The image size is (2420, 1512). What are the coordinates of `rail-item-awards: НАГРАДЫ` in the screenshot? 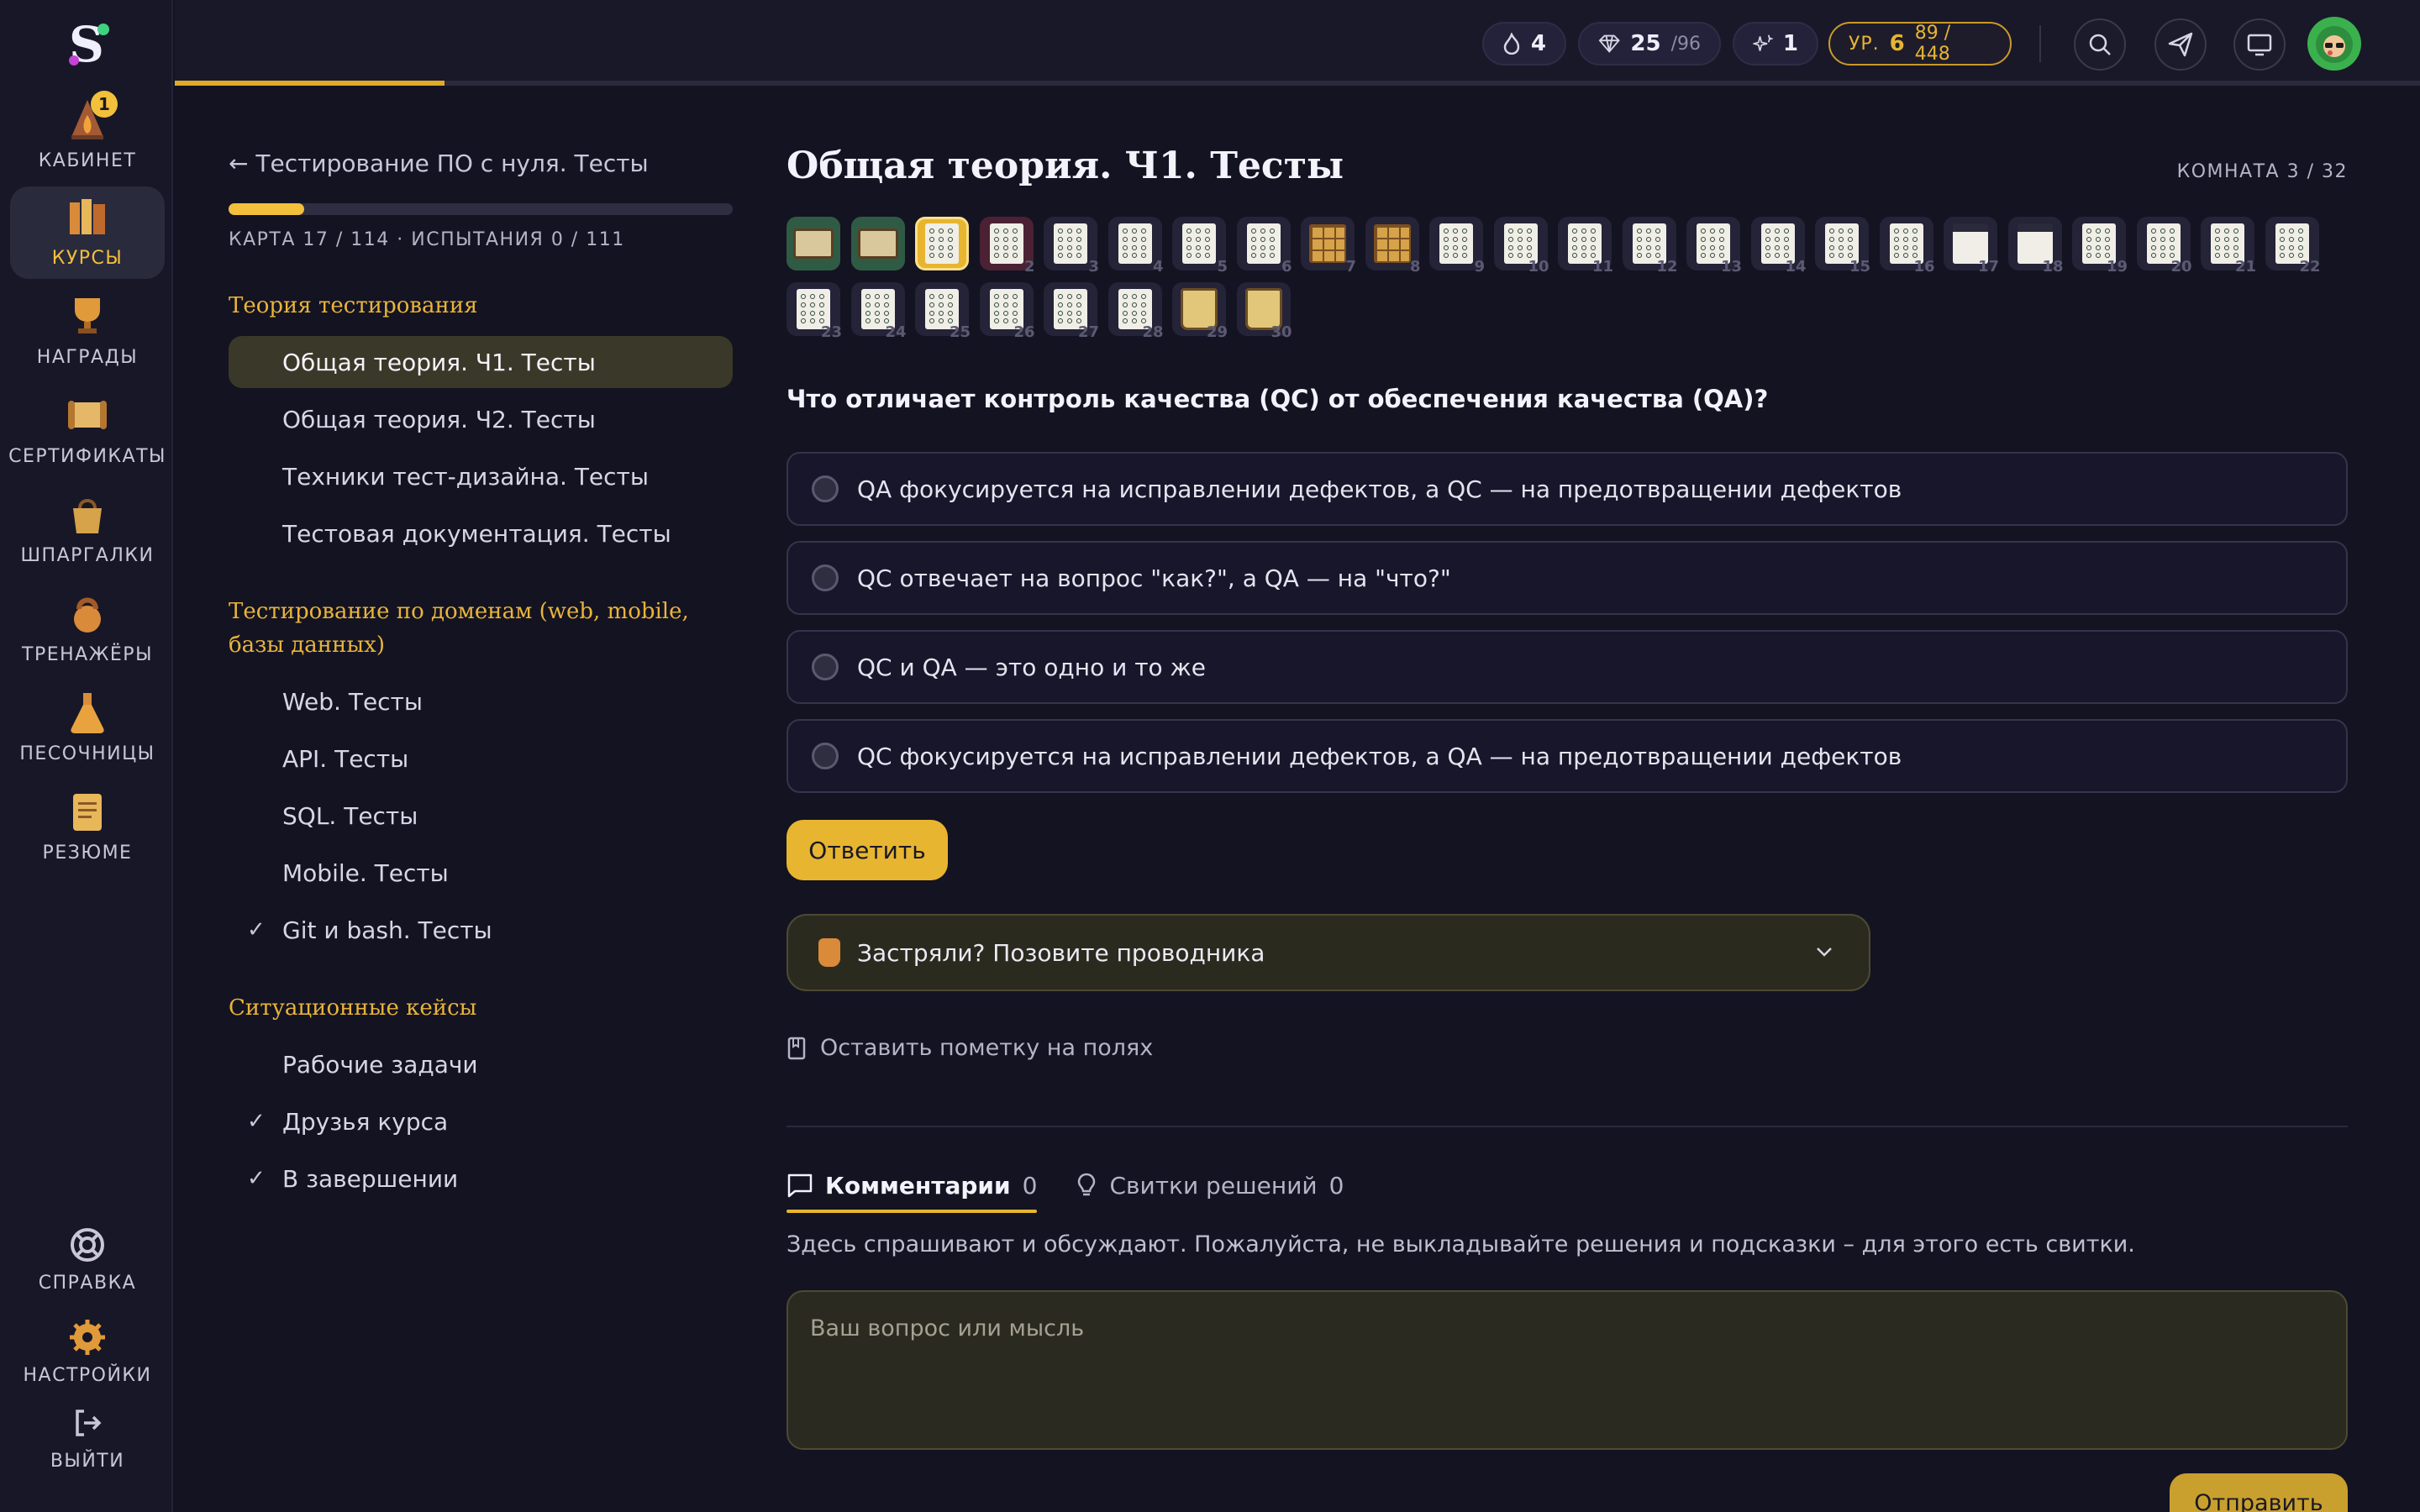 It's located at (87, 332).